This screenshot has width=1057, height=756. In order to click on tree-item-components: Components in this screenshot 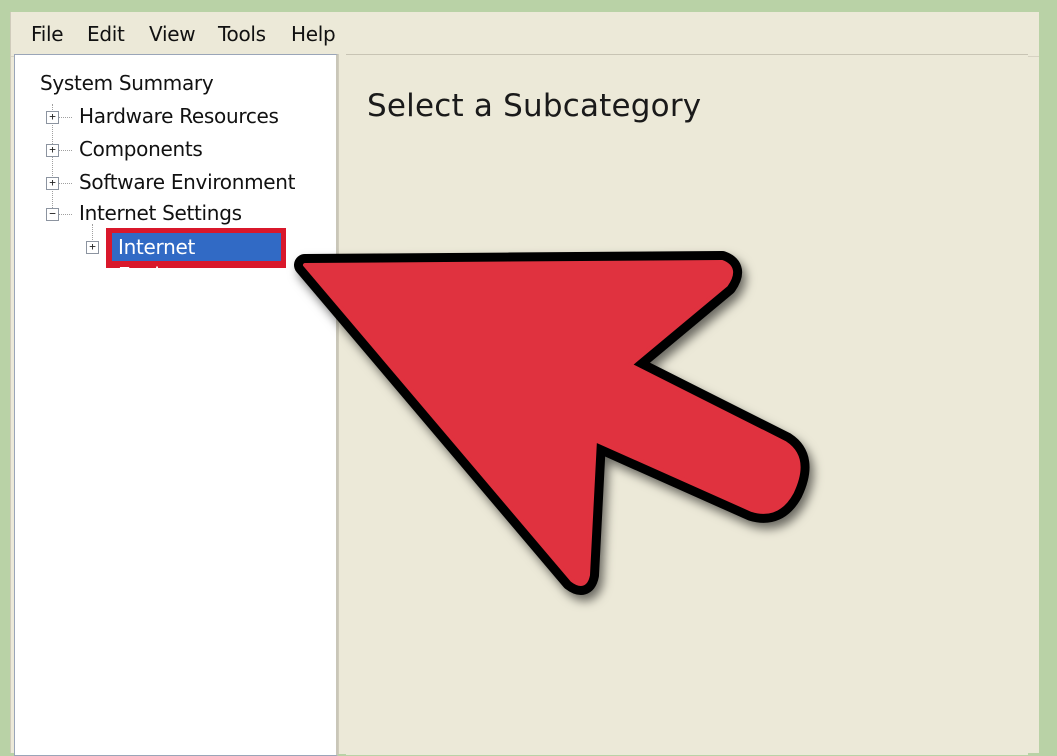, I will do `click(141, 152)`.